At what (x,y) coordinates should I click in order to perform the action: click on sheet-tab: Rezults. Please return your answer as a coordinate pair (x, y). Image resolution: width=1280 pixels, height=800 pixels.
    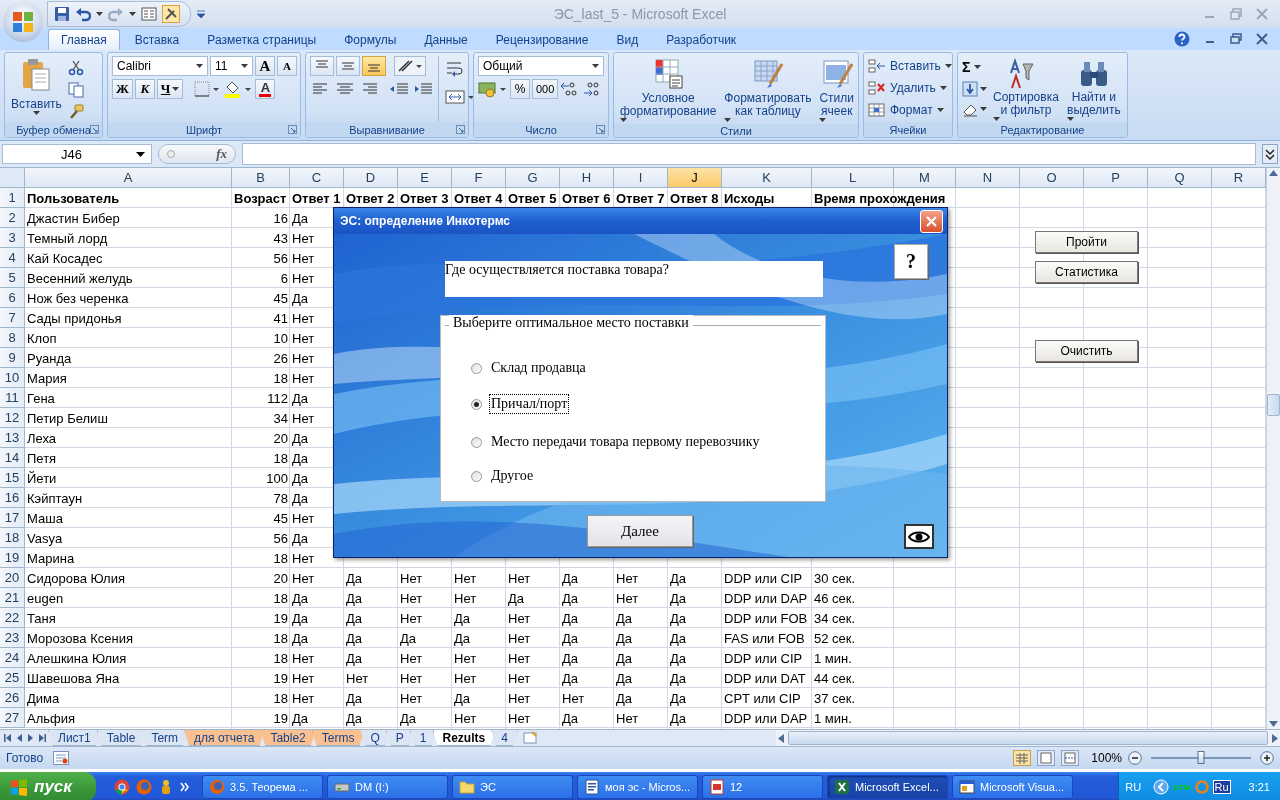
    Looking at the image, I should click on (464, 738).